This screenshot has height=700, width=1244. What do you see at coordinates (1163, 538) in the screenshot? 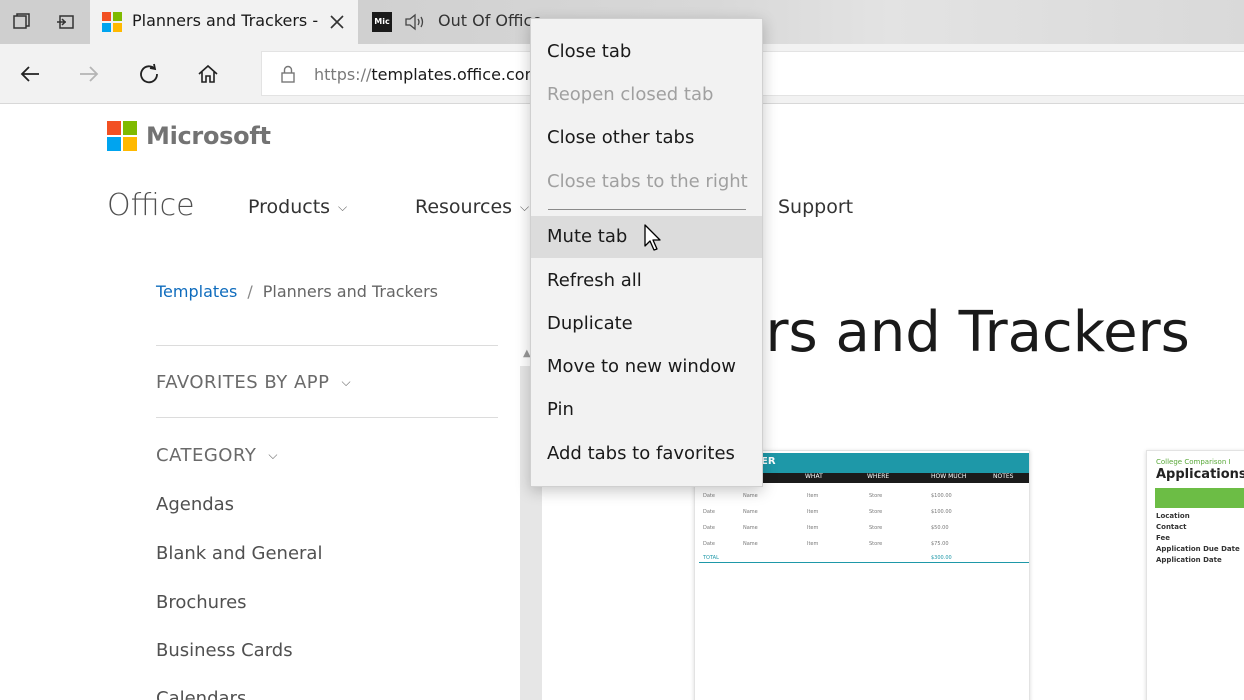
I see `list-item: Fee` at bounding box center [1163, 538].